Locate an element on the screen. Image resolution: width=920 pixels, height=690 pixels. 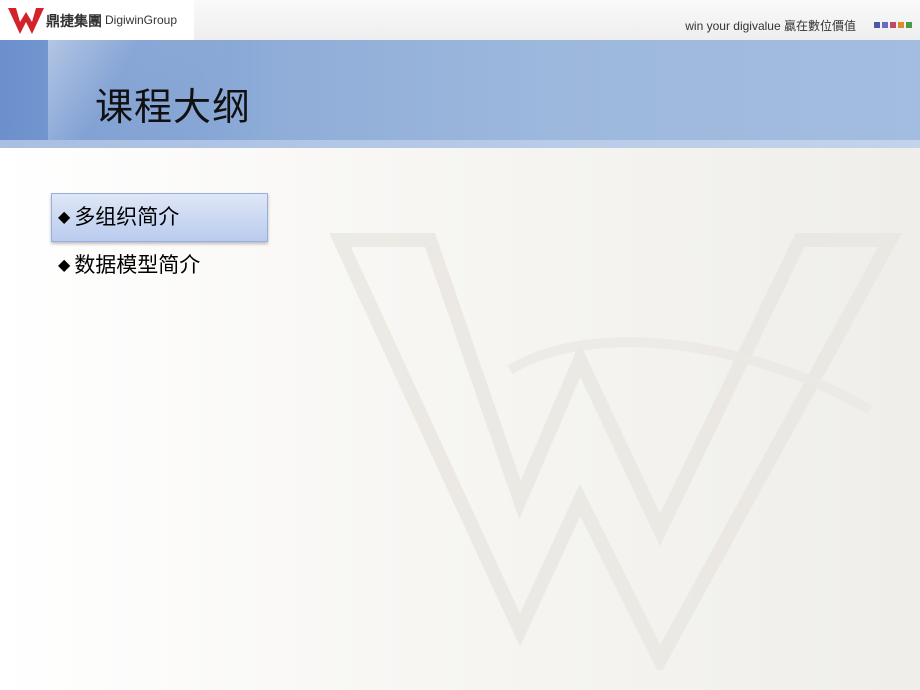
digiwin-logo-icon is located at coordinates (26, 21).